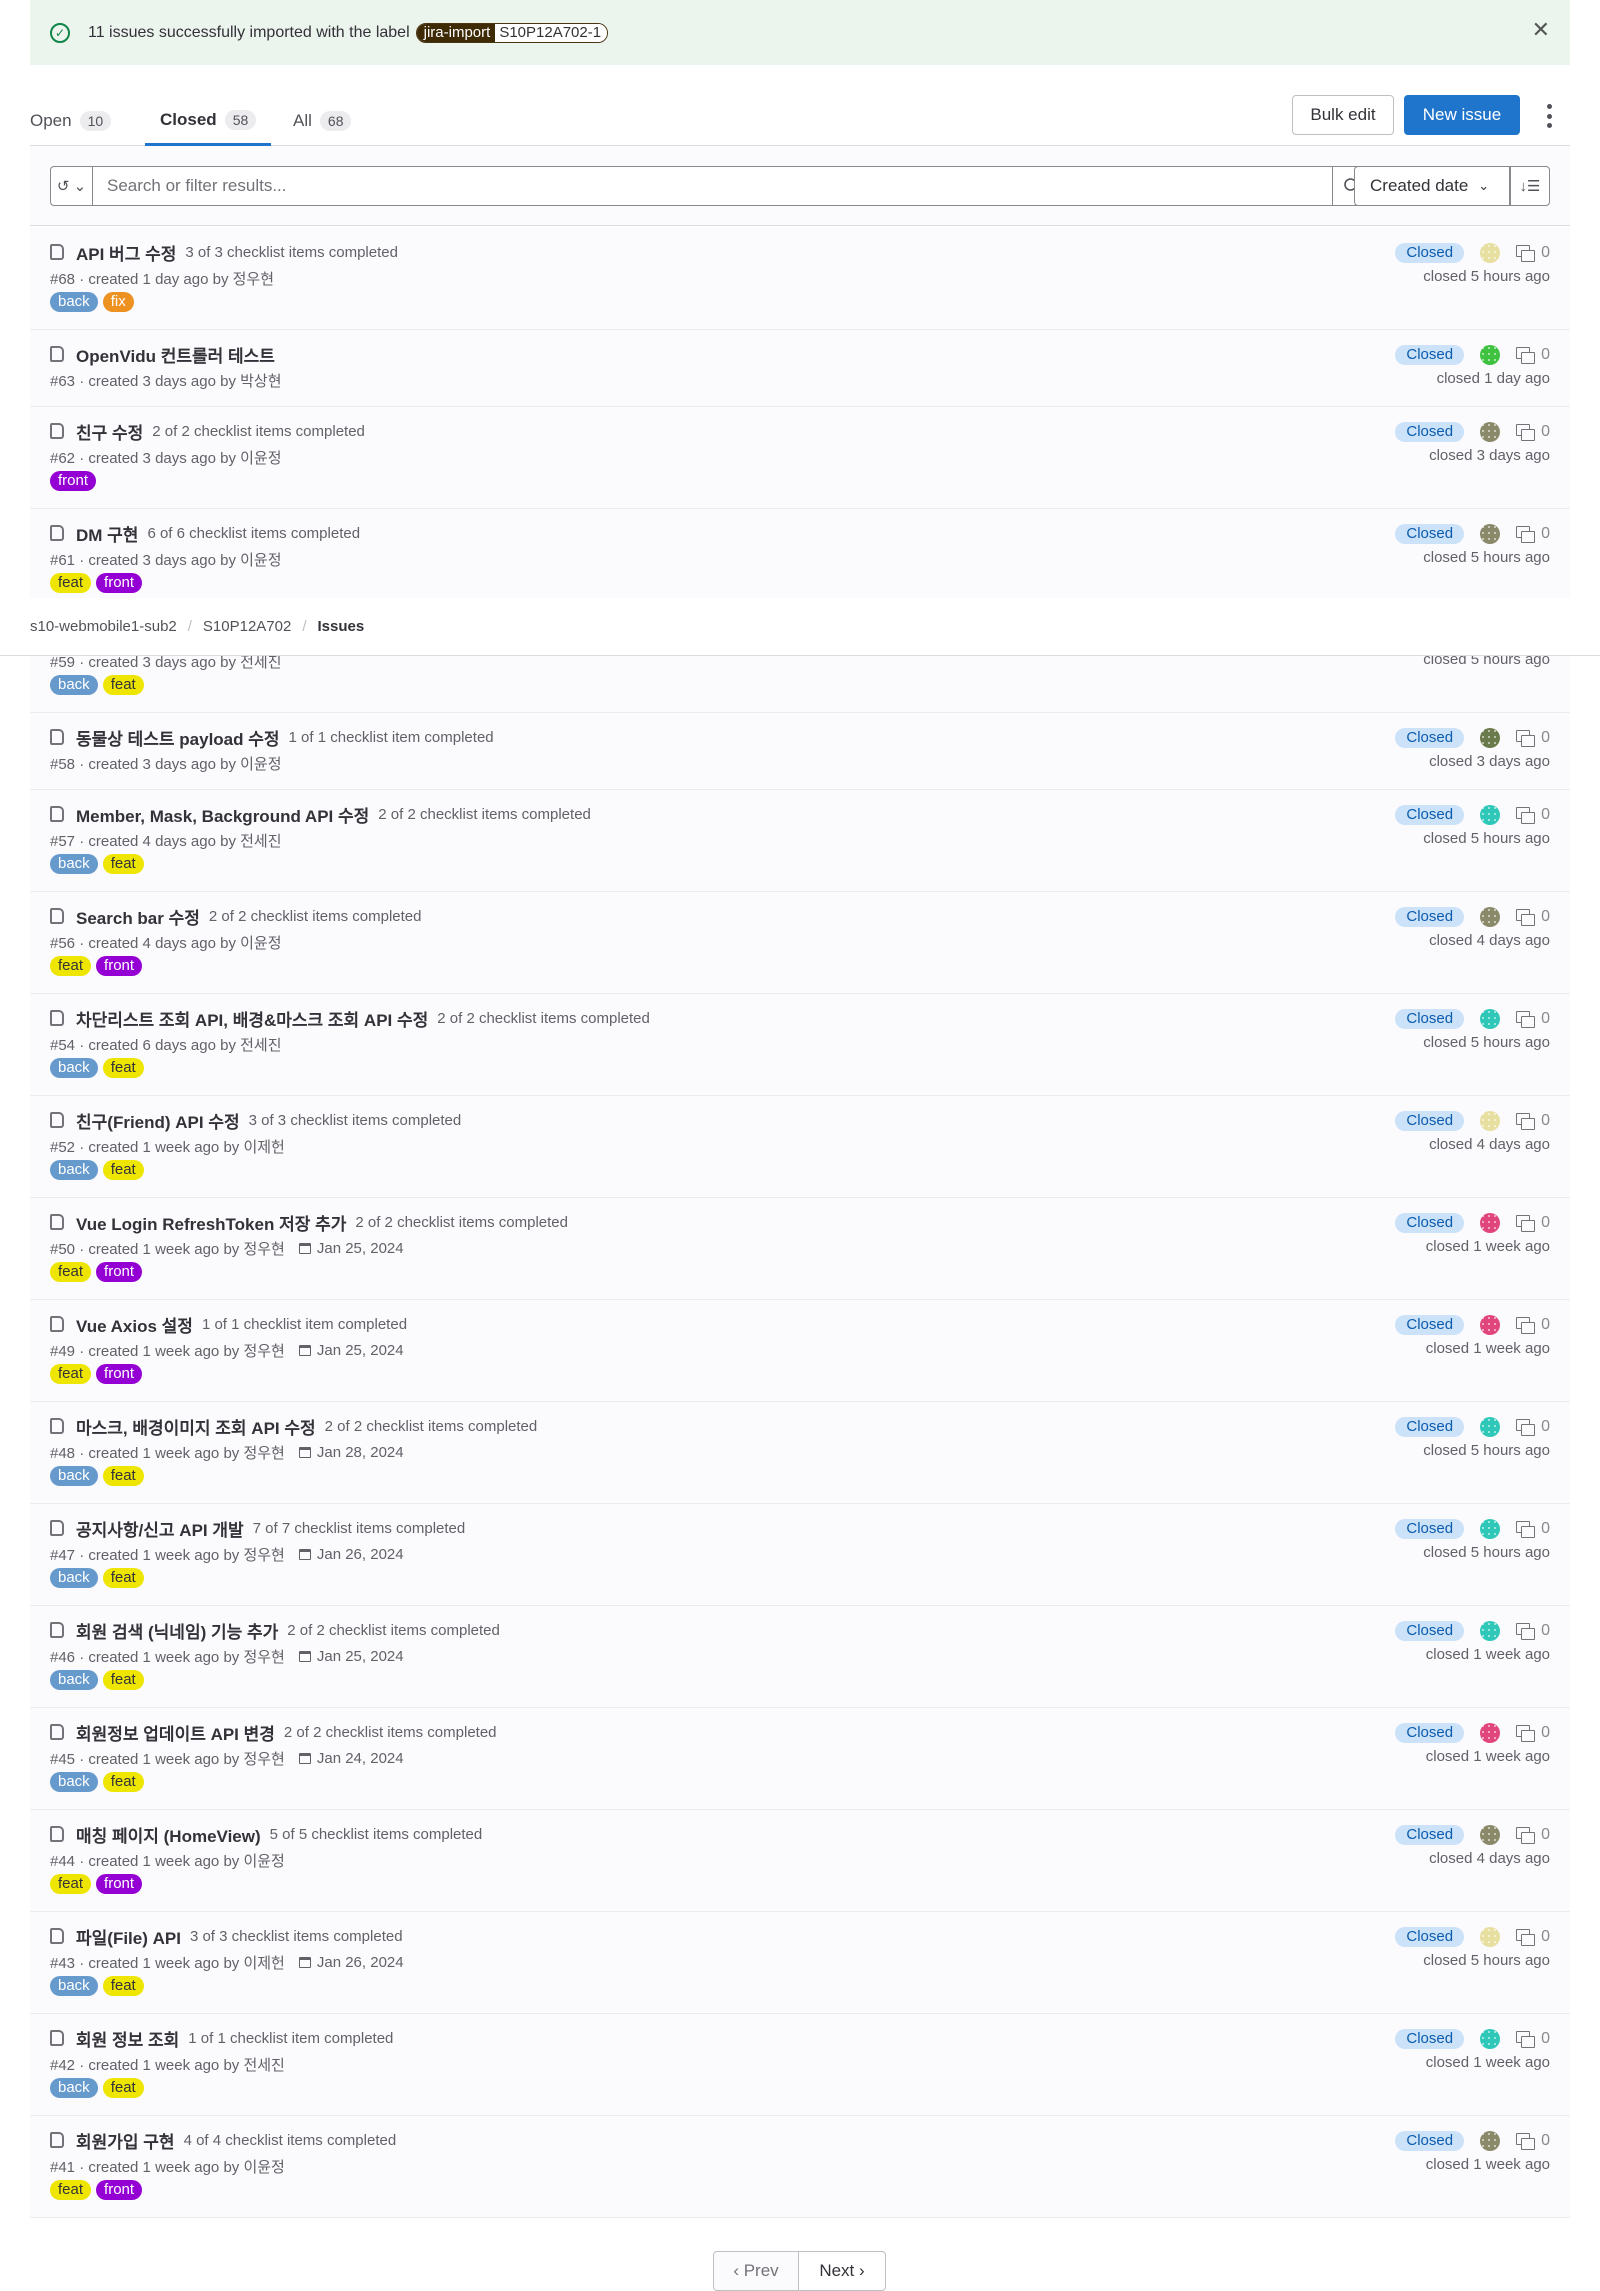  What do you see at coordinates (1343, 115) in the screenshot?
I see `bulk-edit-button: Bulk edit` at bounding box center [1343, 115].